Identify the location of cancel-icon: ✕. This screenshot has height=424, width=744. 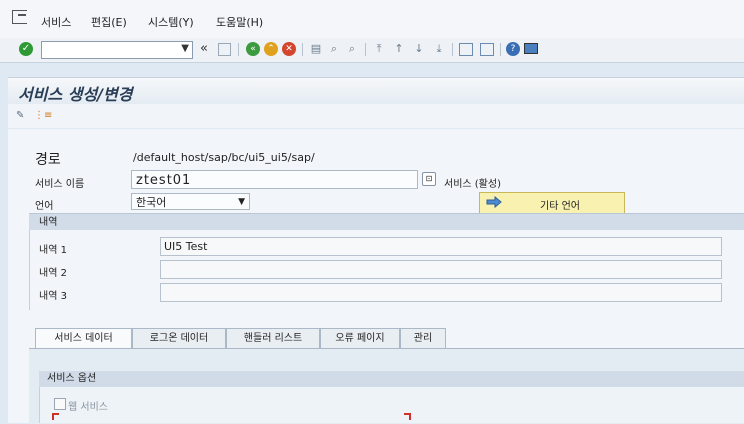
(289, 49).